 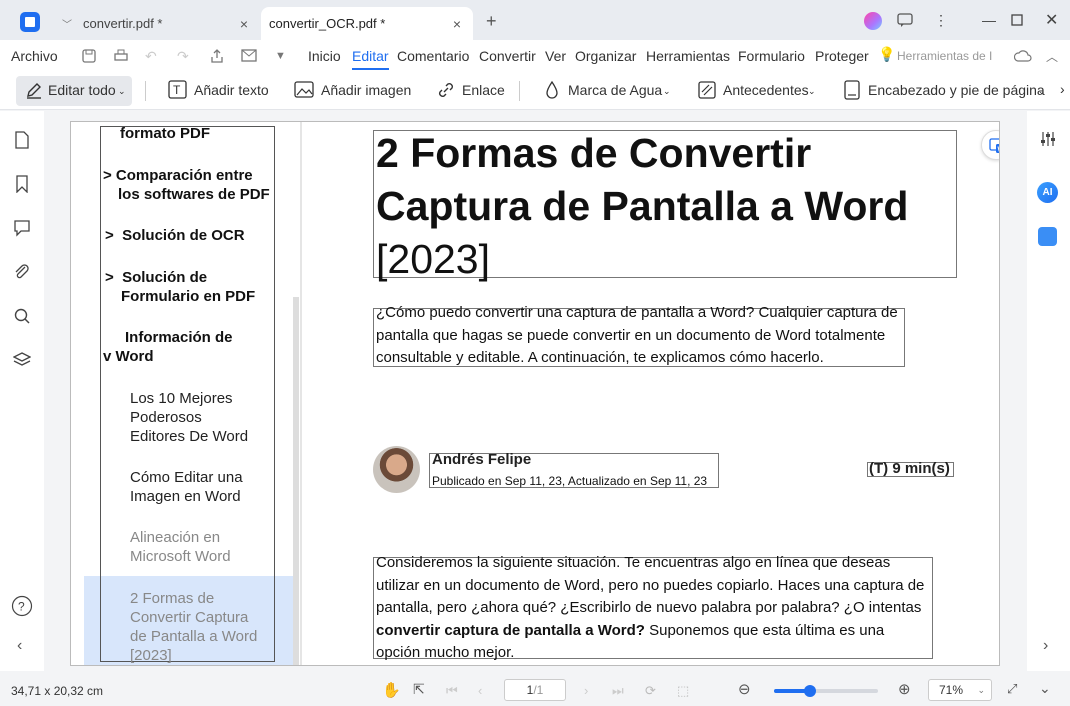 What do you see at coordinates (67, 23) in the screenshot?
I see `chevron-down-icon: ﹀` at bounding box center [67, 23].